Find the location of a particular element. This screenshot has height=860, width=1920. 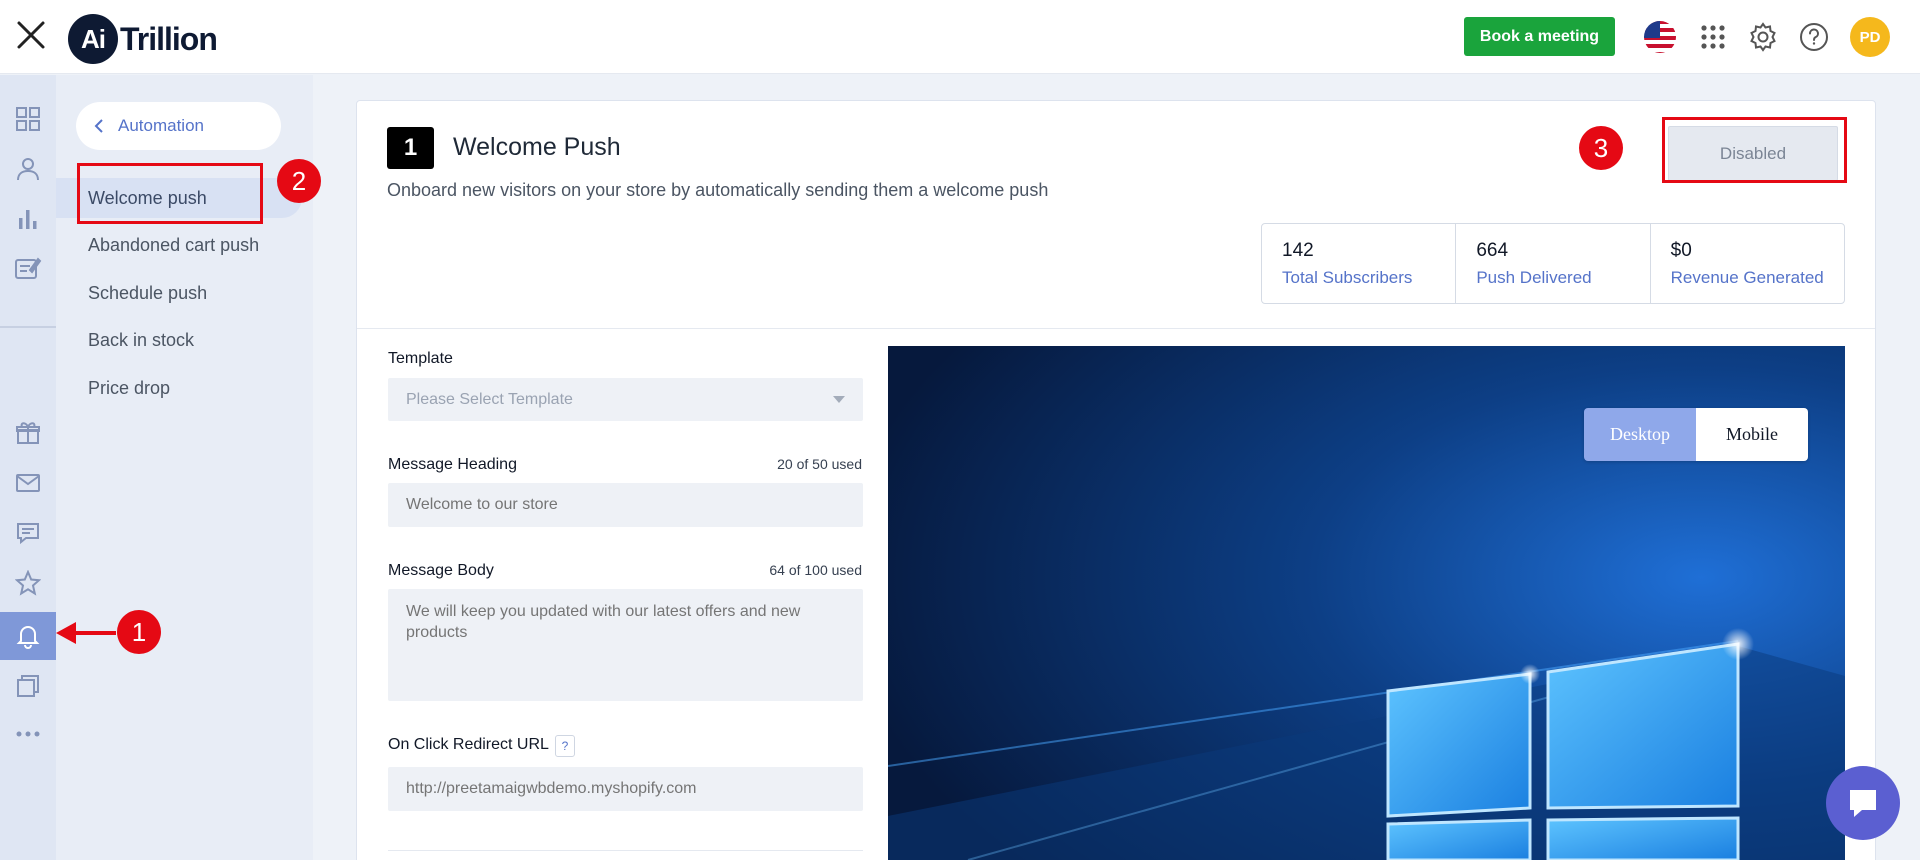

rail-divider is located at coordinates (28, 327).